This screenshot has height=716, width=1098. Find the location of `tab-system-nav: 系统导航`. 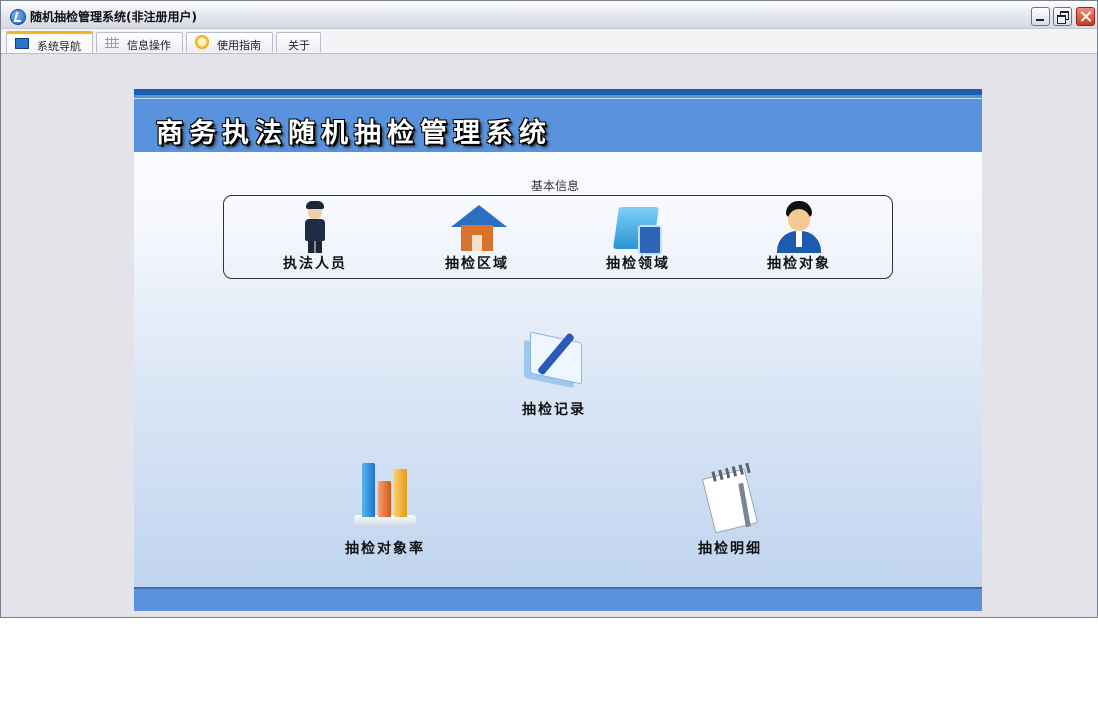

tab-system-nav: 系统导航 is located at coordinates (49, 42).